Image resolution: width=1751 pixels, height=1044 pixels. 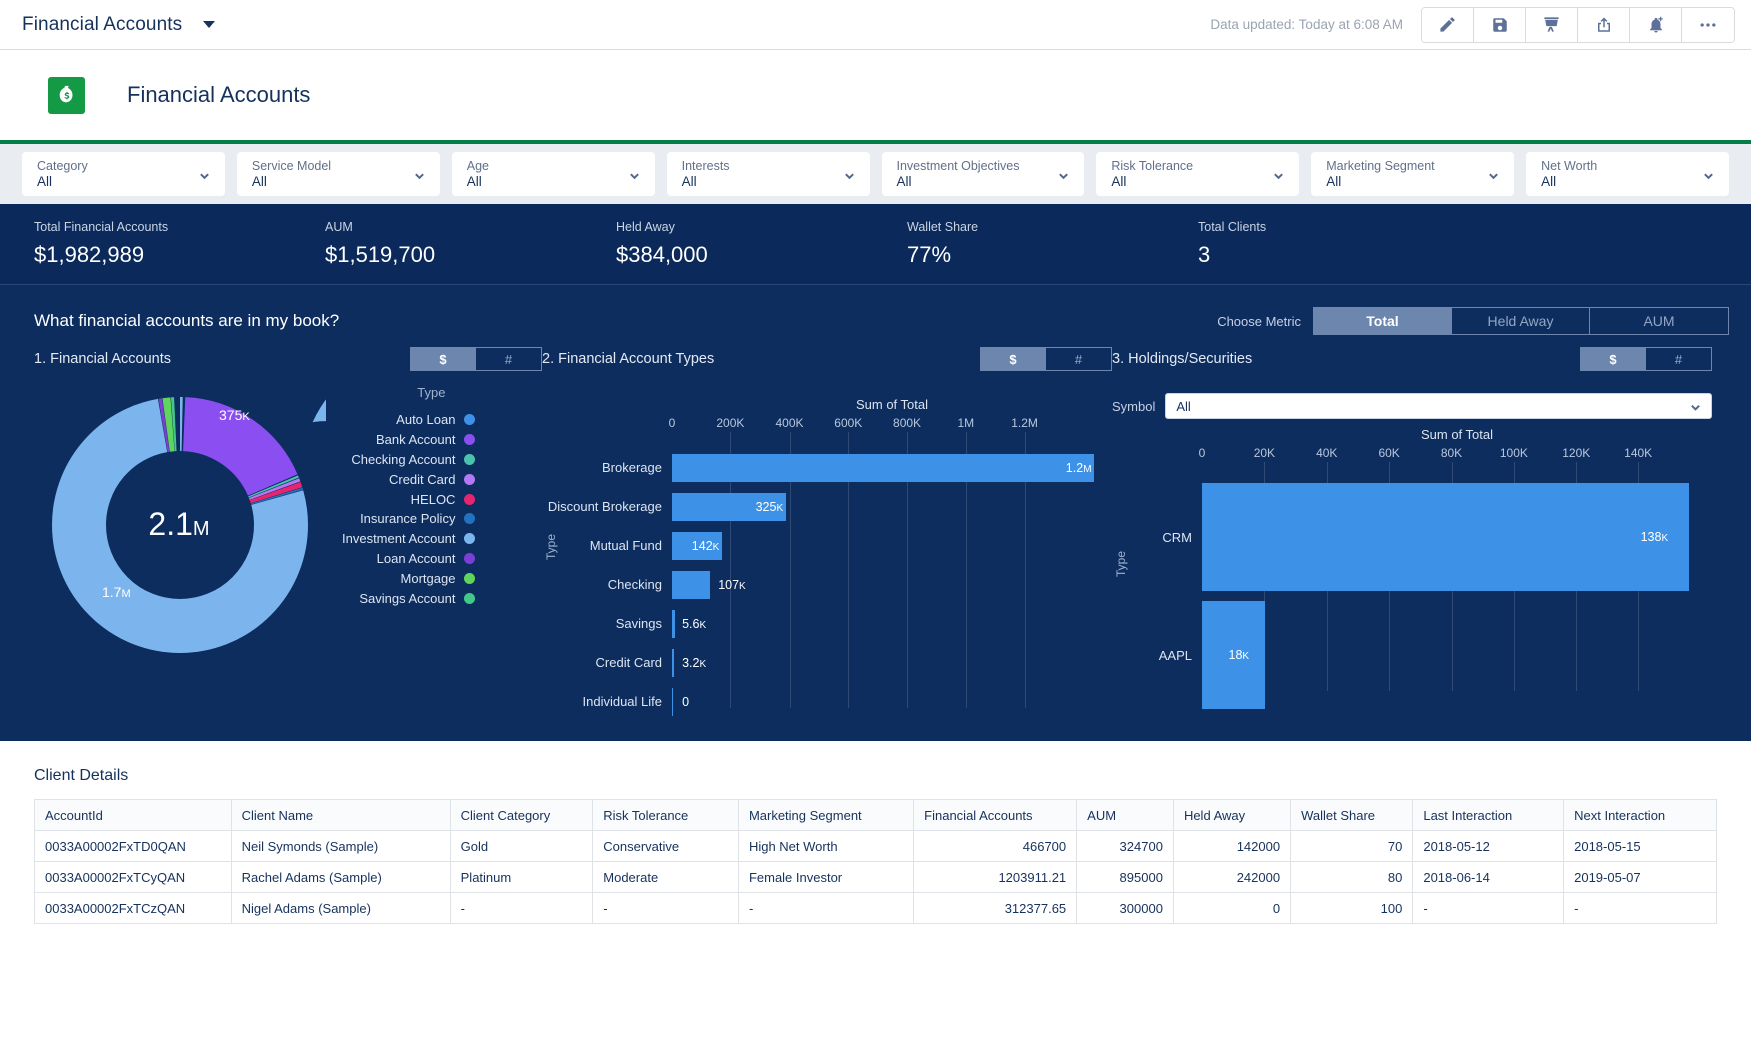 I want to click on symbol-select: All, so click(x=1438, y=406).